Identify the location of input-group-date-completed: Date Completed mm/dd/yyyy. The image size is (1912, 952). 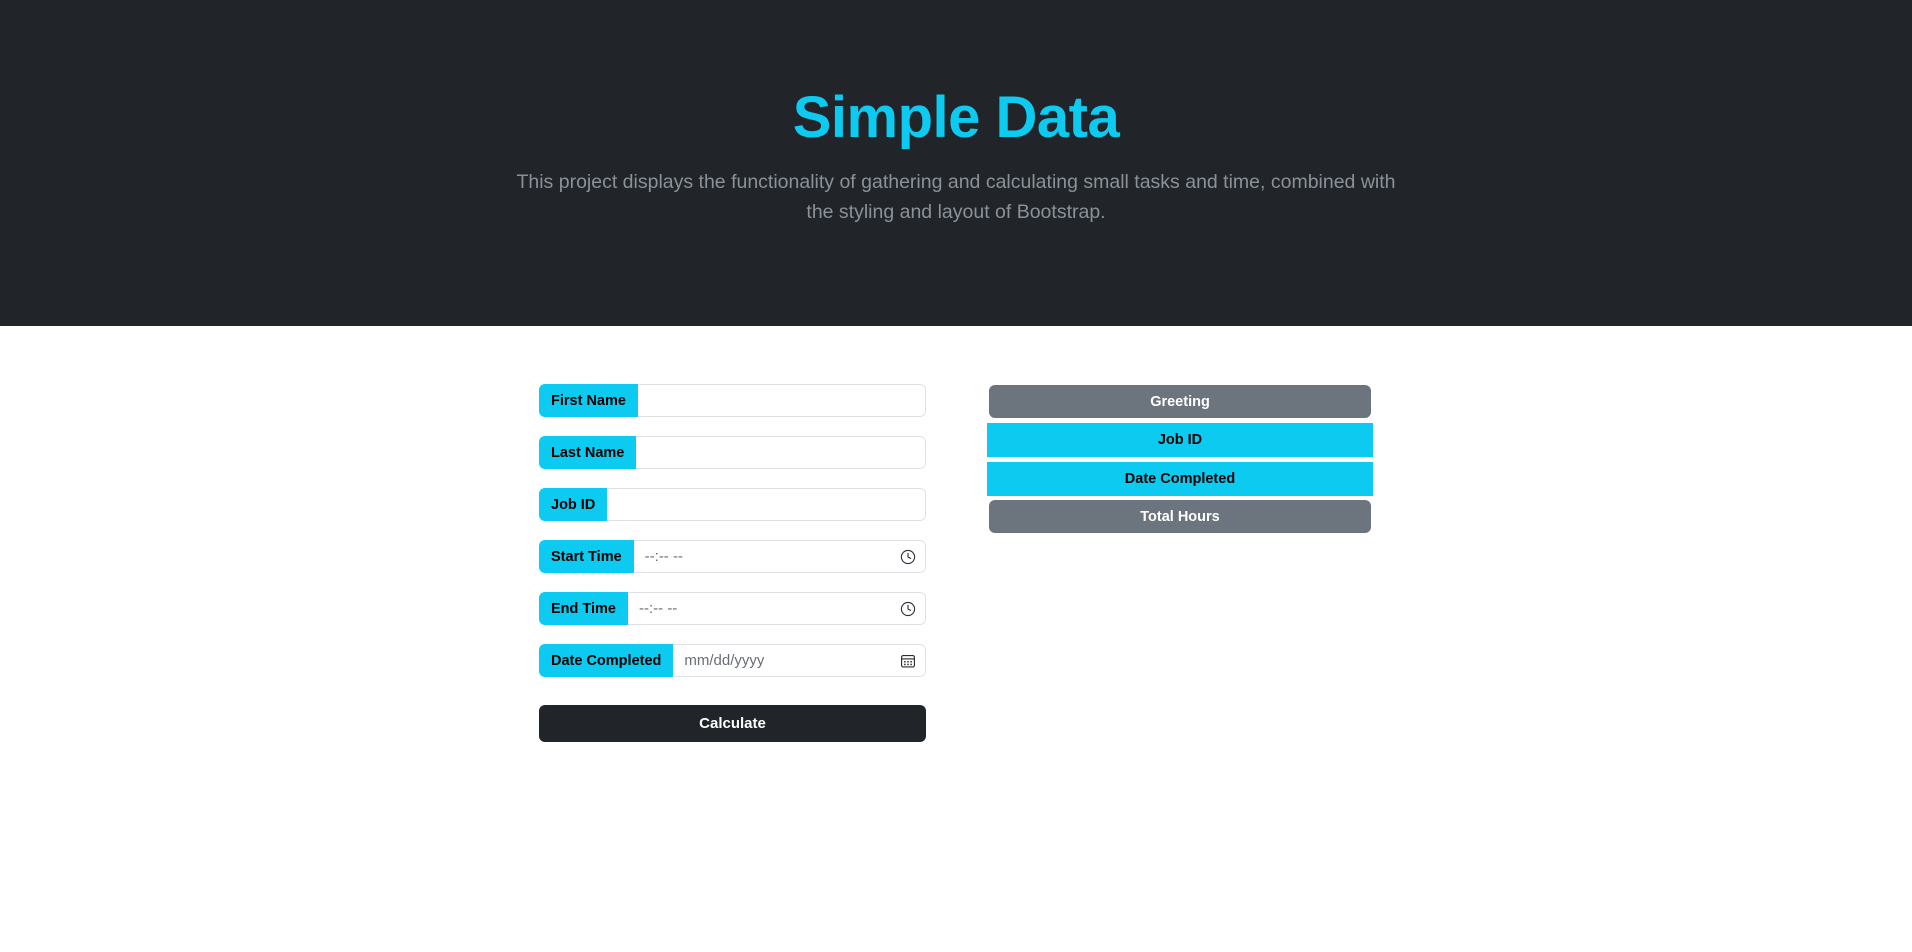
(732, 660).